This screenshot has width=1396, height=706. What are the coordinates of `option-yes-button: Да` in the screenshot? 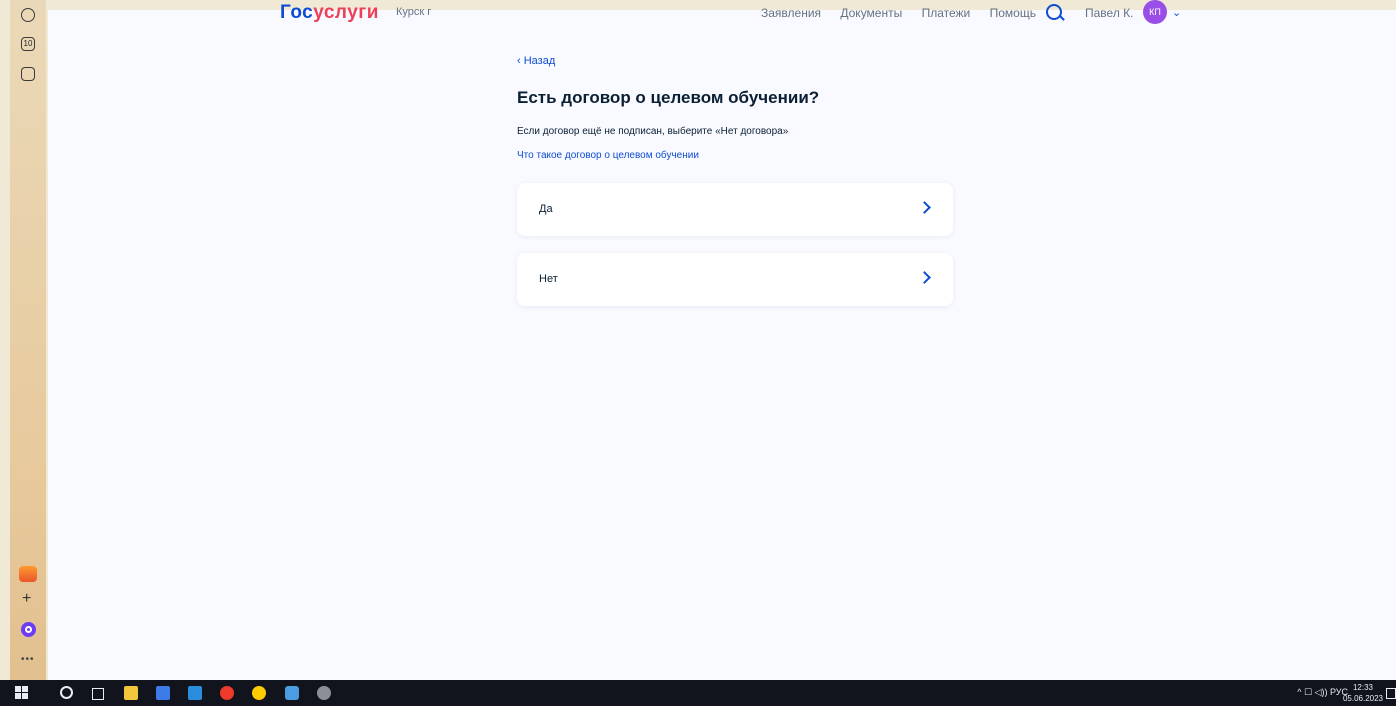 It's located at (735, 209).